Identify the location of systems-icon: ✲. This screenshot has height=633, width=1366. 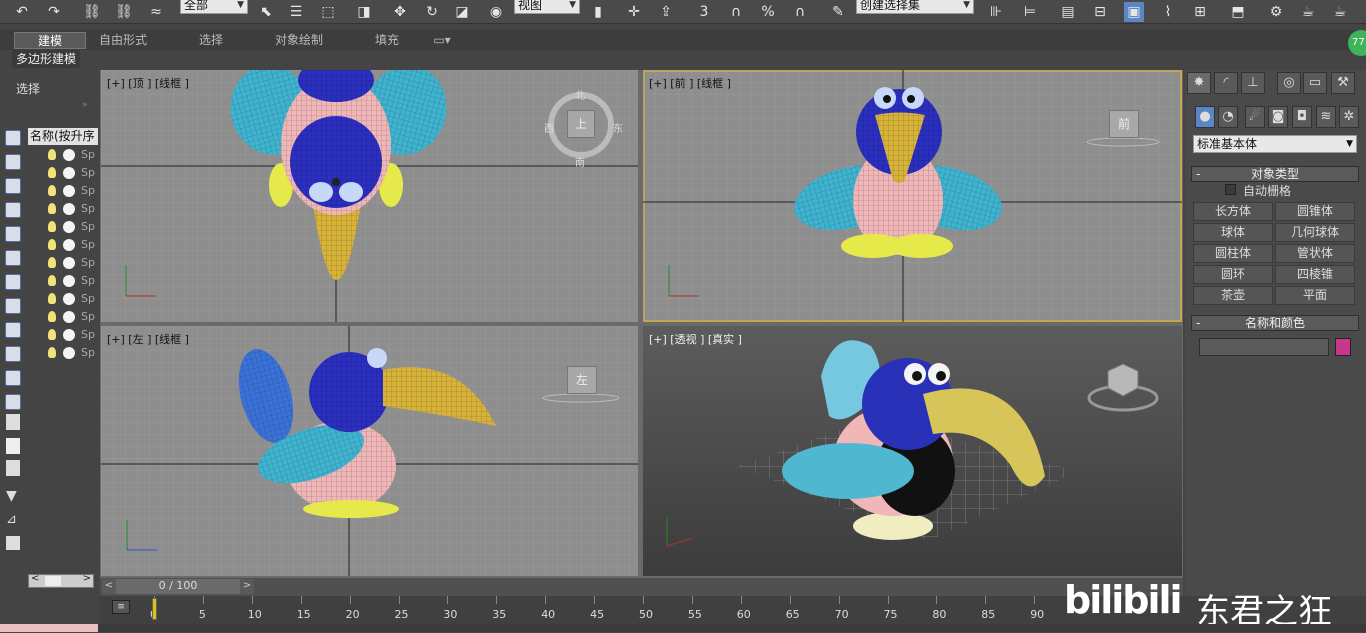
(1349, 117).